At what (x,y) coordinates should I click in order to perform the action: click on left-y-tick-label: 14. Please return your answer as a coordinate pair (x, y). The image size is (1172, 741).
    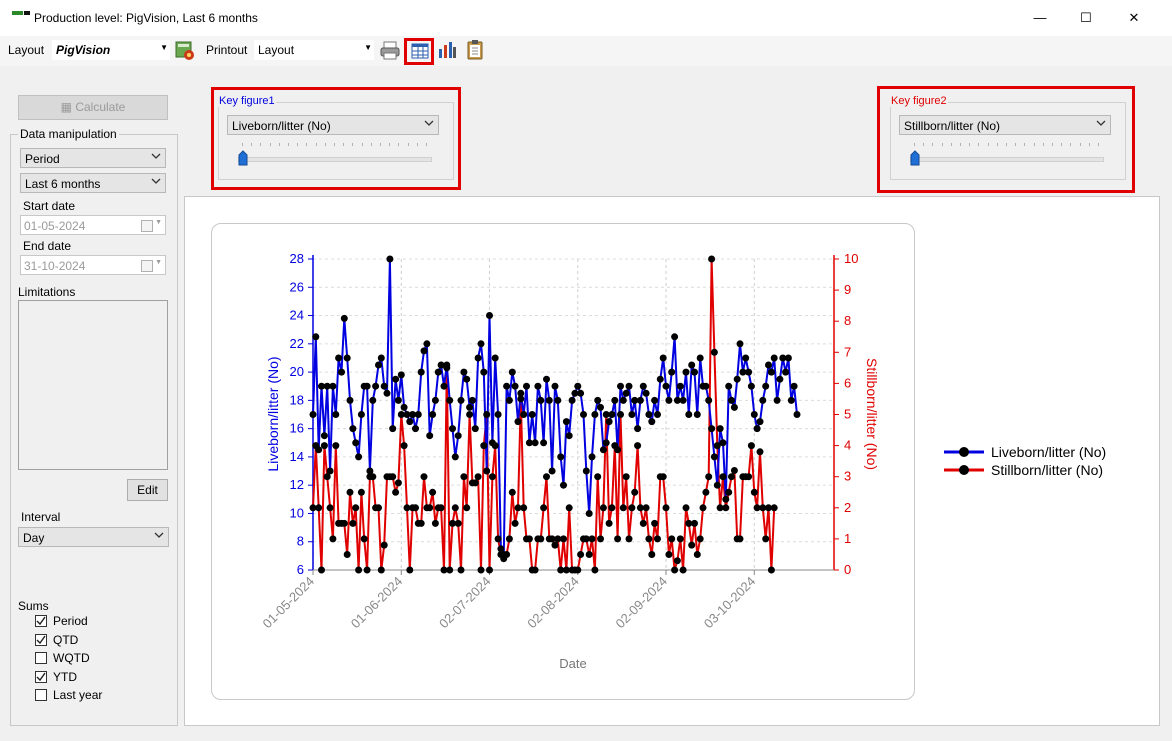
    Looking at the image, I should click on (297, 456).